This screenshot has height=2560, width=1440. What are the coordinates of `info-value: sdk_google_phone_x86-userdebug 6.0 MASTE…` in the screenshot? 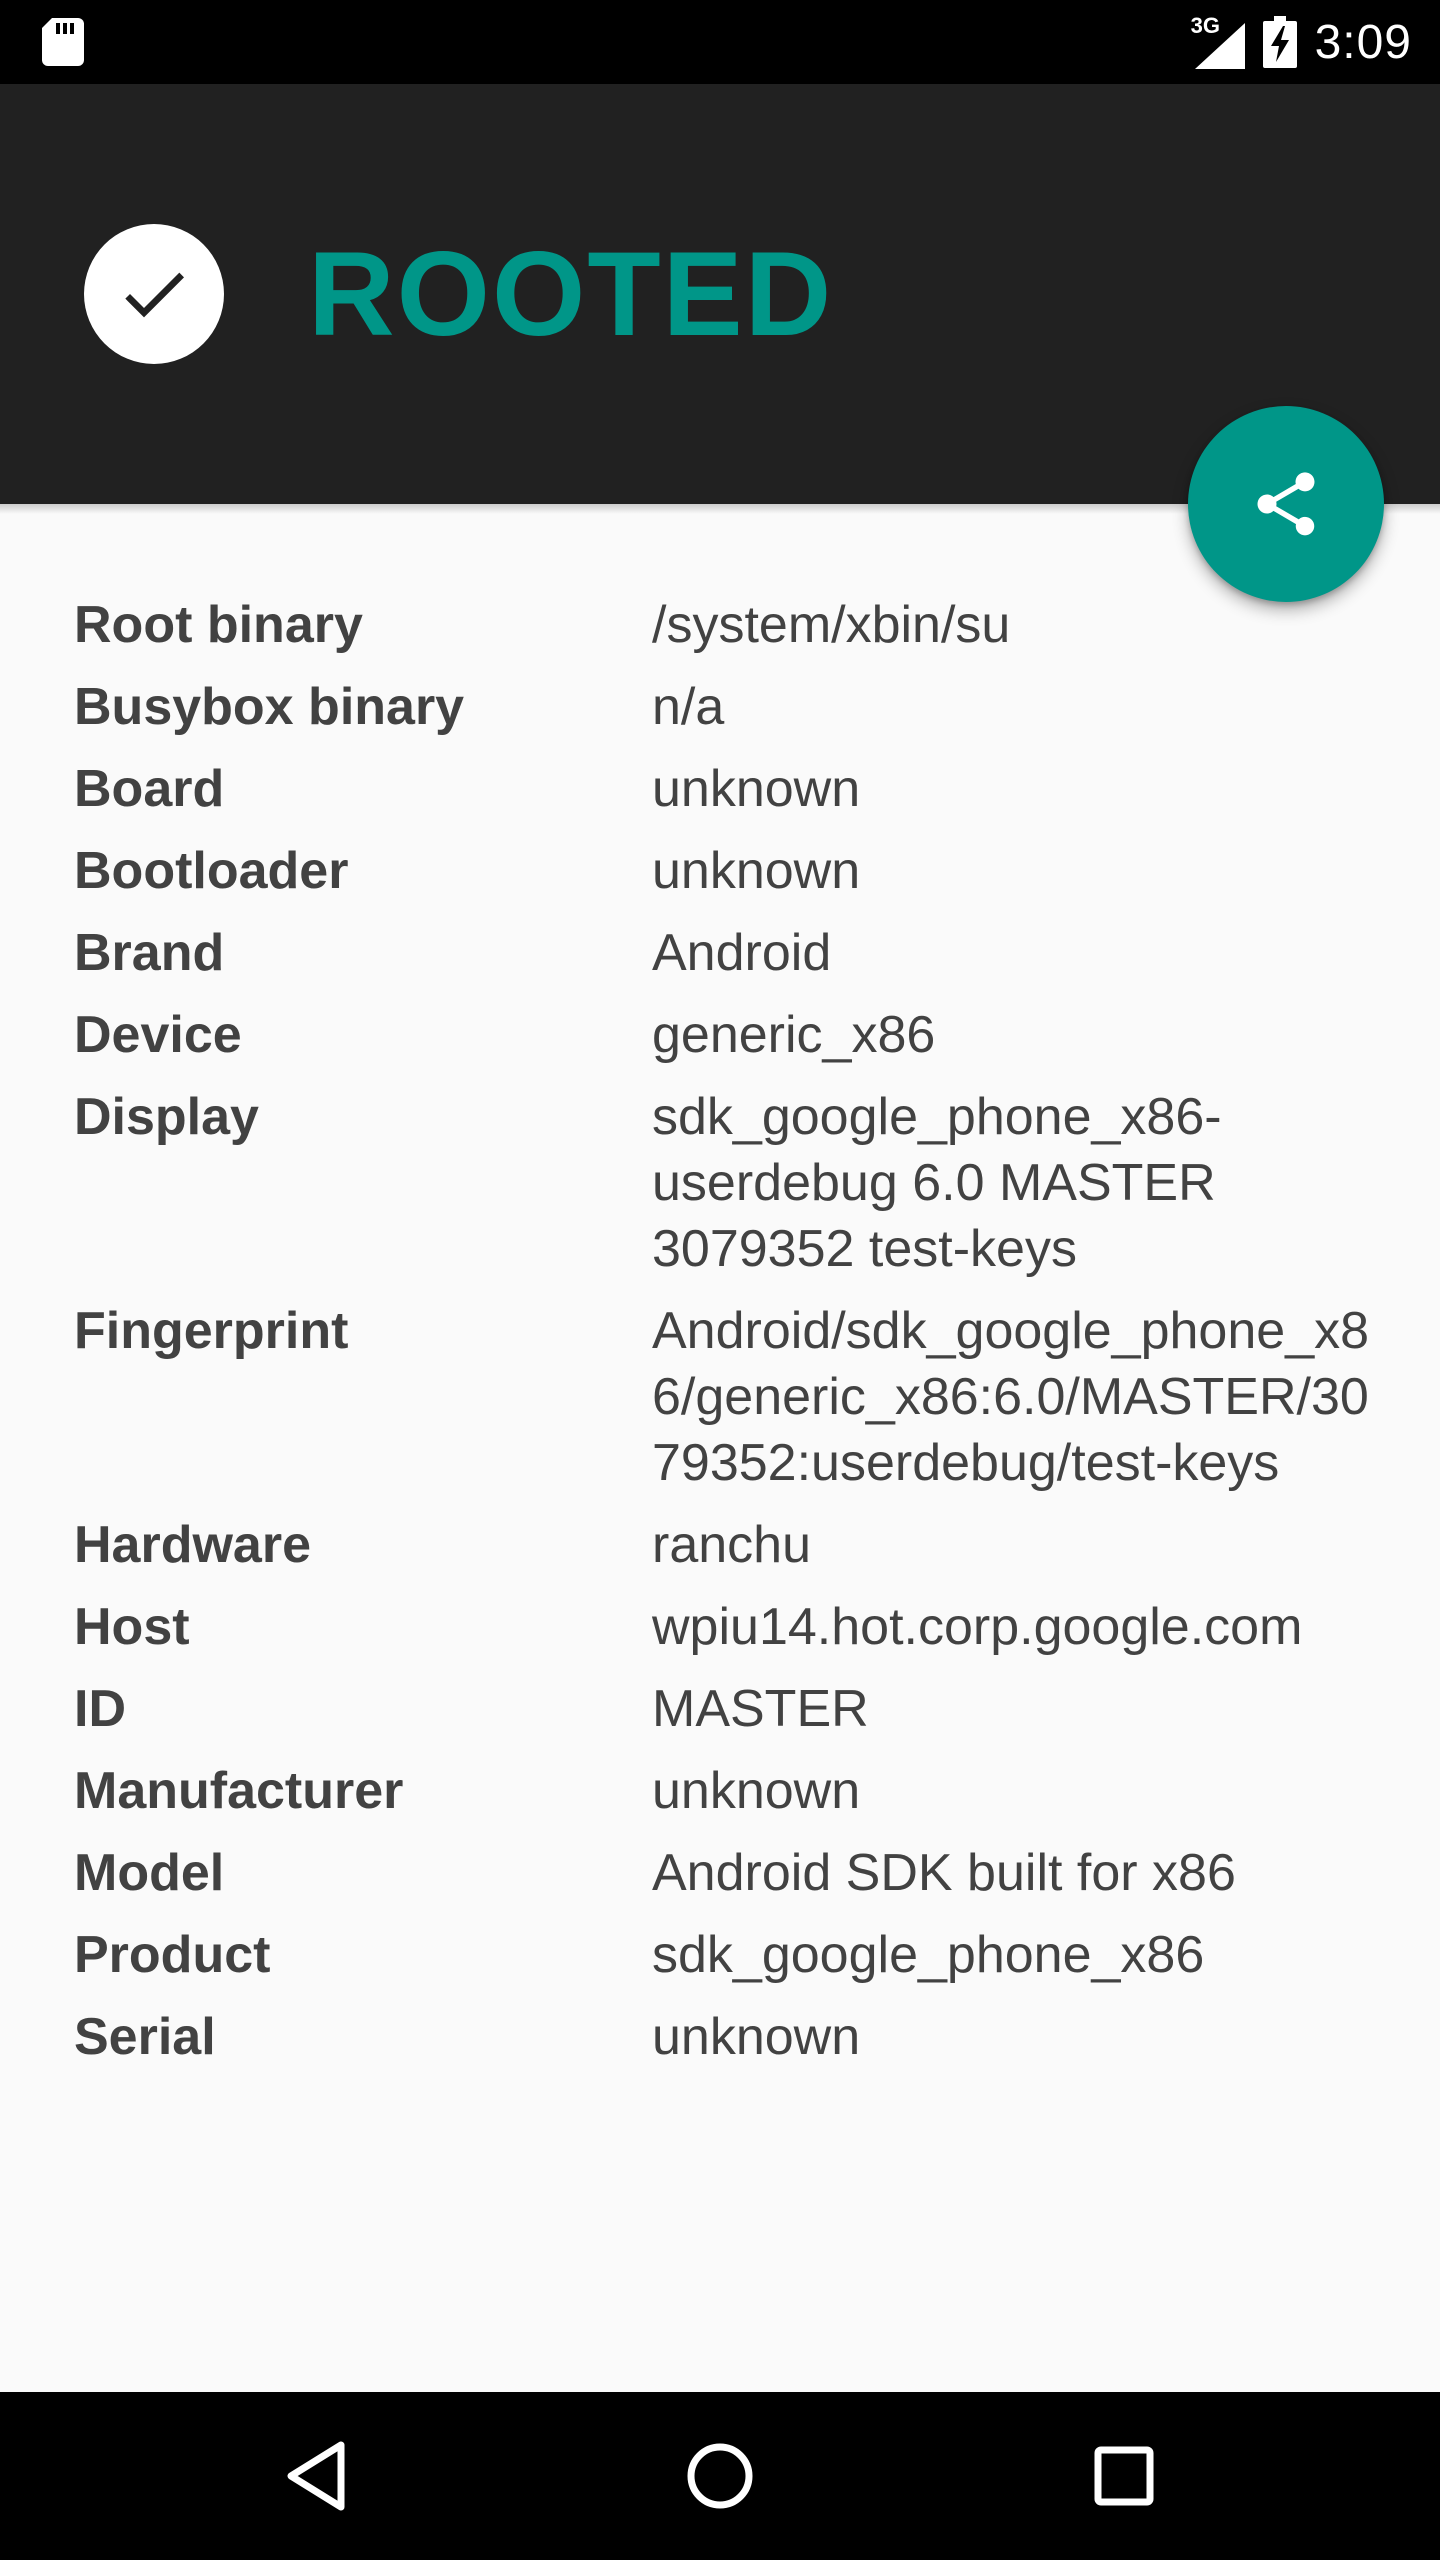 It's located at (937, 1183).